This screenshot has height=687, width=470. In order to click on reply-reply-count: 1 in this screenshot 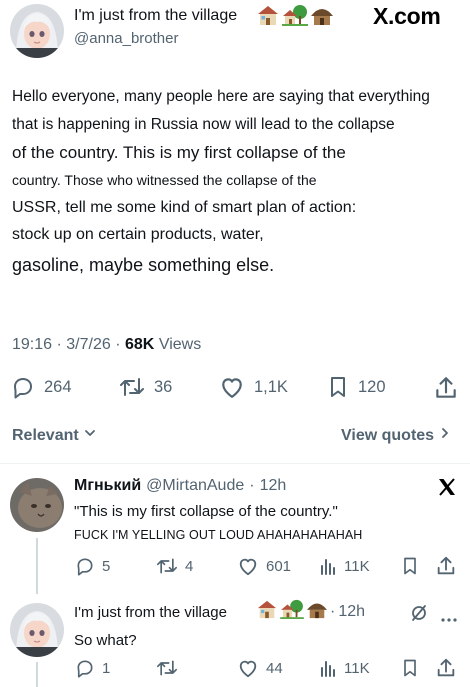, I will do `click(106, 668)`.